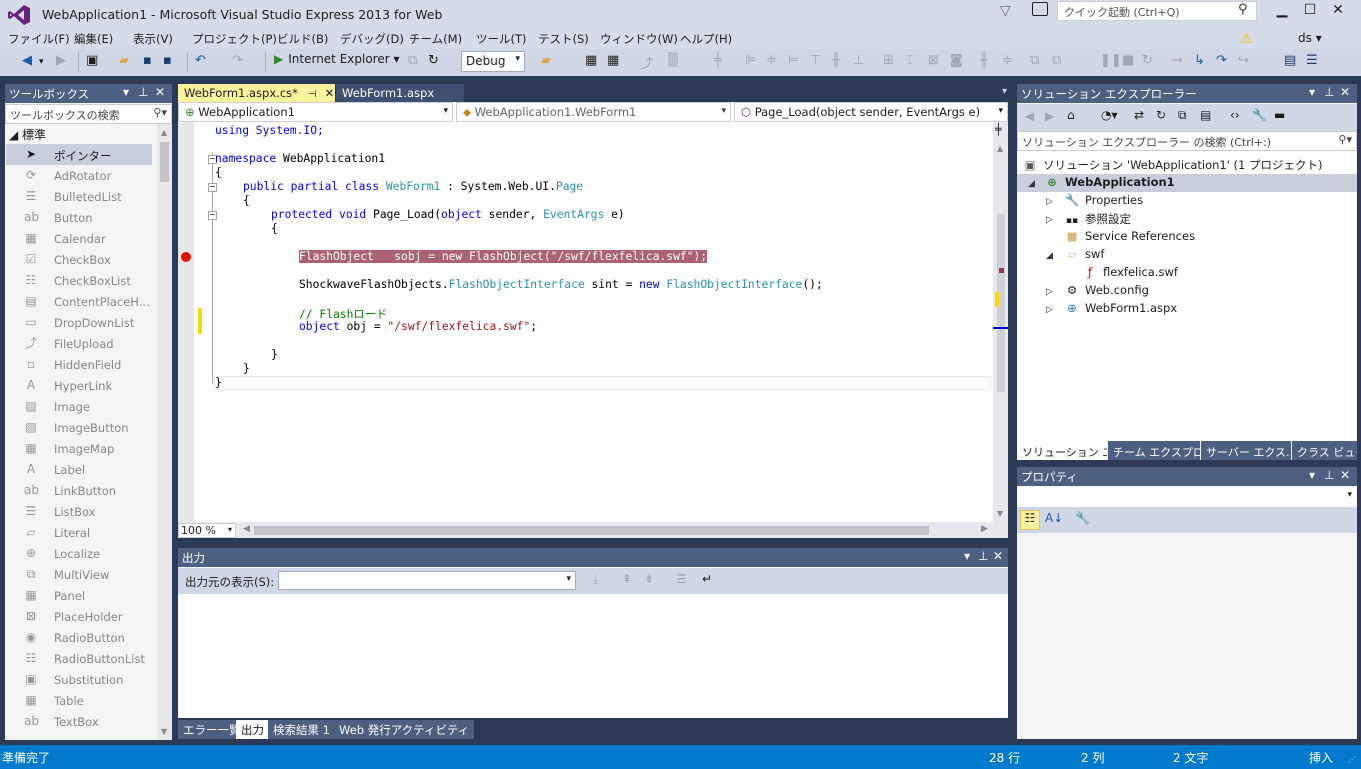 This screenshot has height=769, width=1361. I want to click on horizontal-scroll-thumb, so click(591, 530).